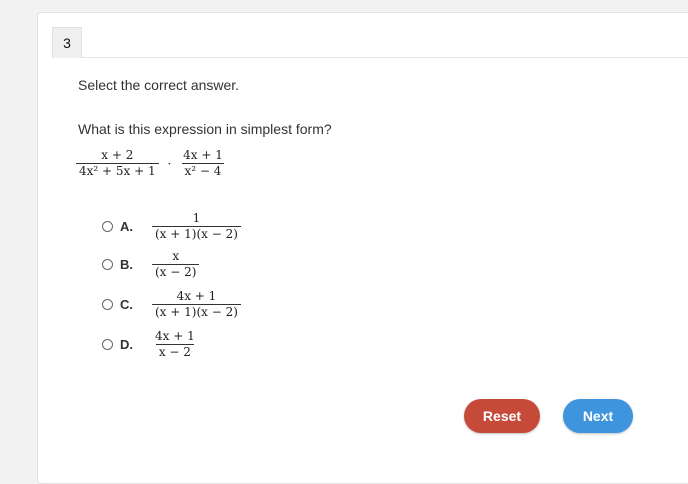 The image size is (688, 484). I want to click on right-numerator: 4x + 1, so click(203, 155).